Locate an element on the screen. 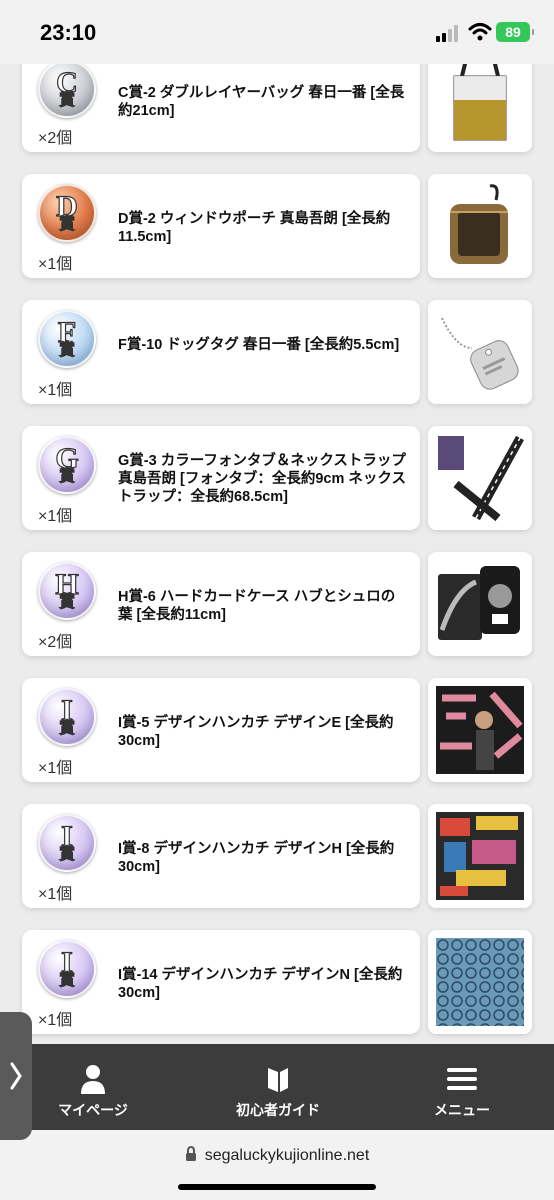  prize-card: I 賞 I賞-8 デザインハンカチ デザインH [全長約30cm] ×1個 is located at coordinates (221, 856).